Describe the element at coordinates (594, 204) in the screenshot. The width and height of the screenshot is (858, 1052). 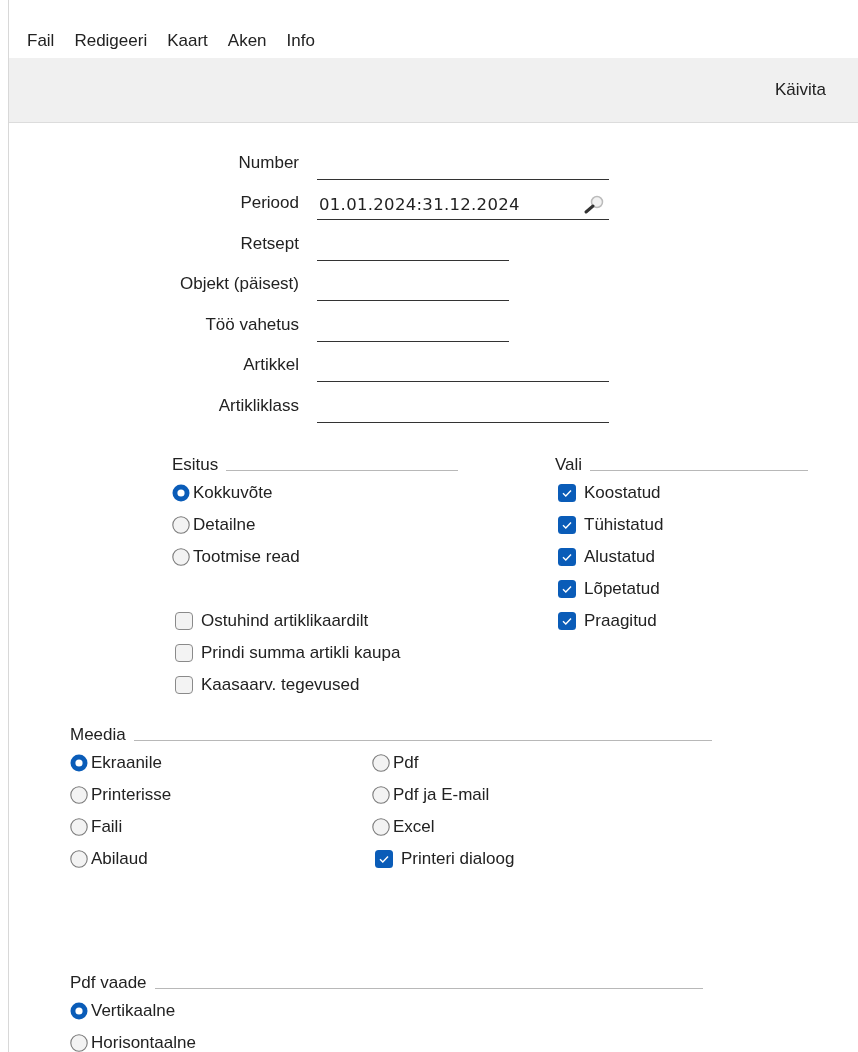
I see `search-icon` at that location.